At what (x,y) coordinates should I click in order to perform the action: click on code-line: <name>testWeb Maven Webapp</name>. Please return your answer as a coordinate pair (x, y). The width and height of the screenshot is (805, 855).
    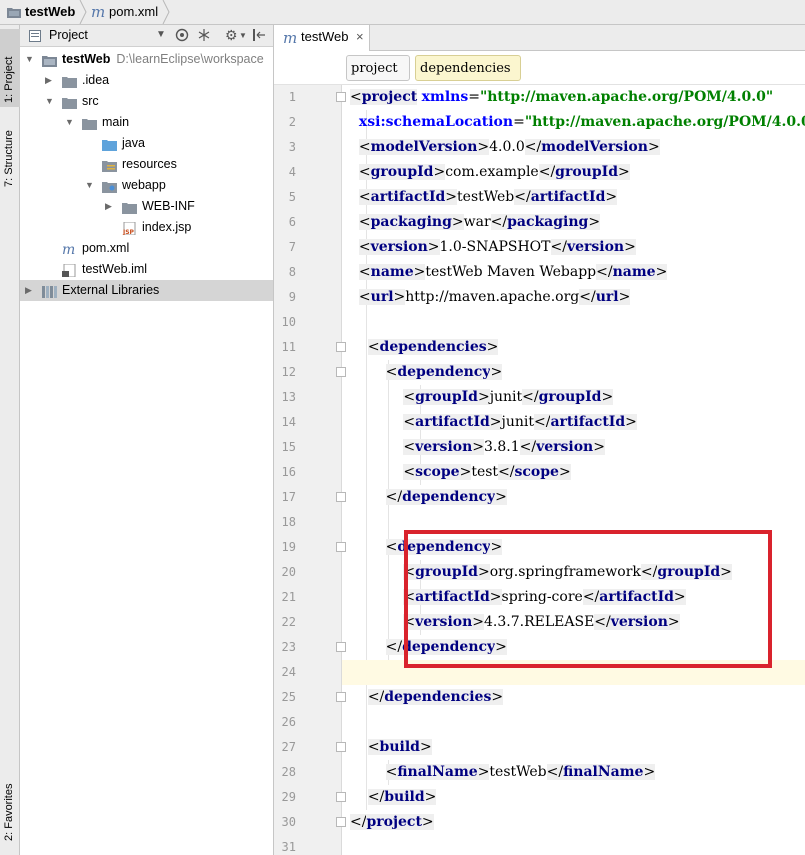
    Looking at the image, I should click on (573, 272).